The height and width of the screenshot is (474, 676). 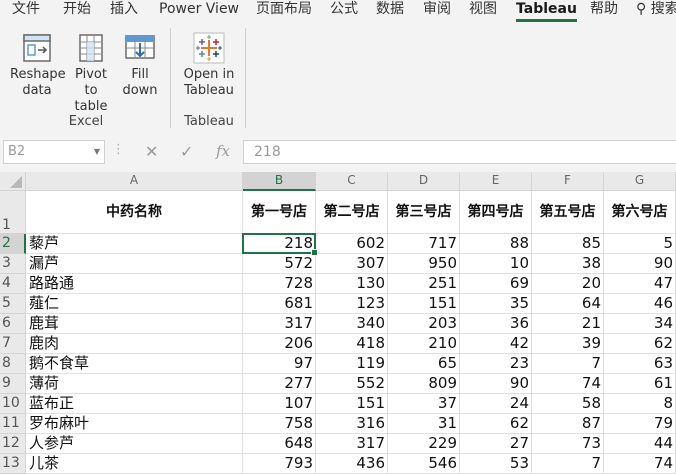 I want to click on sales-value-cell: 69, so click(x=496, y=284).